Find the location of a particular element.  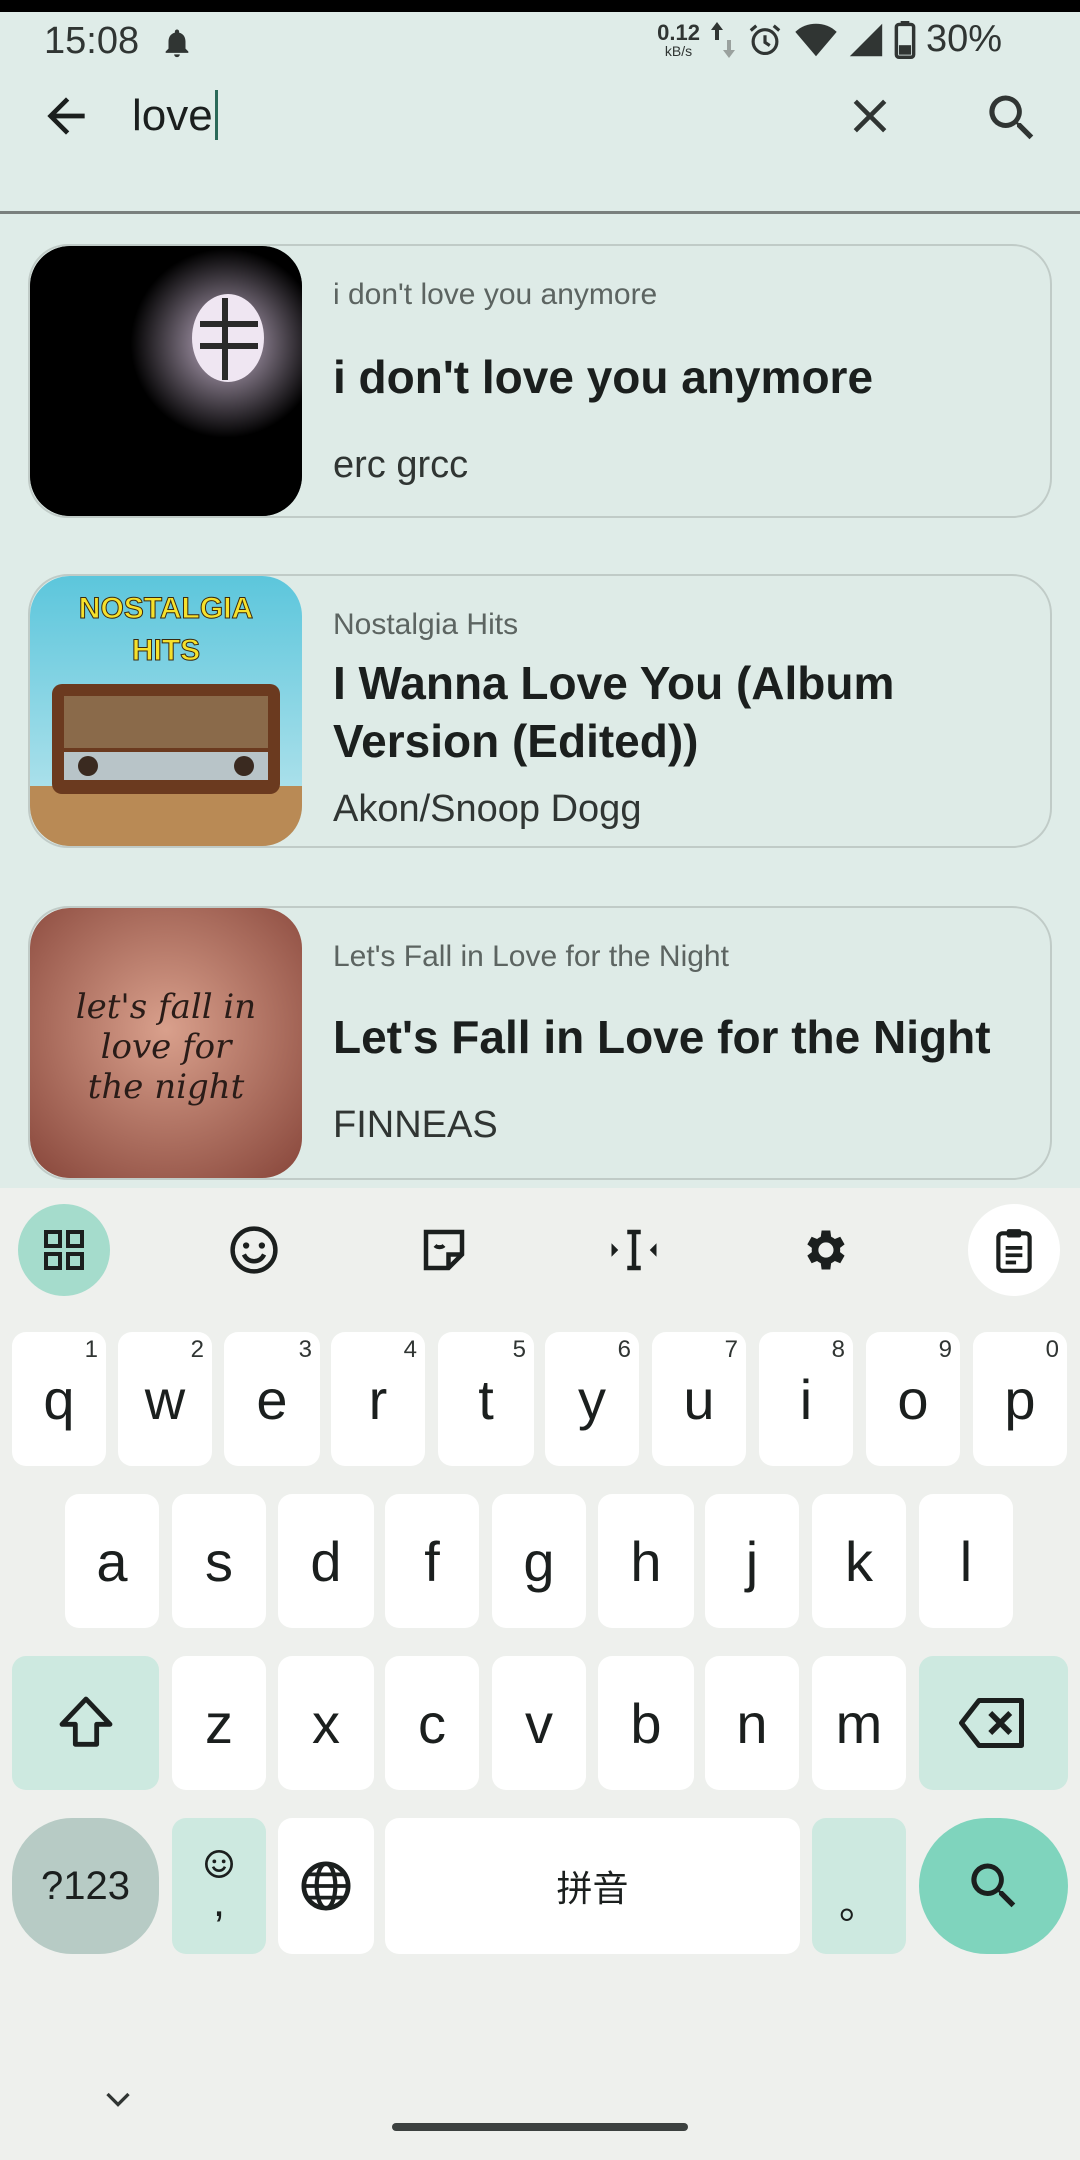

artist-name: FINNEAS is located at coordinates (415, 1125).